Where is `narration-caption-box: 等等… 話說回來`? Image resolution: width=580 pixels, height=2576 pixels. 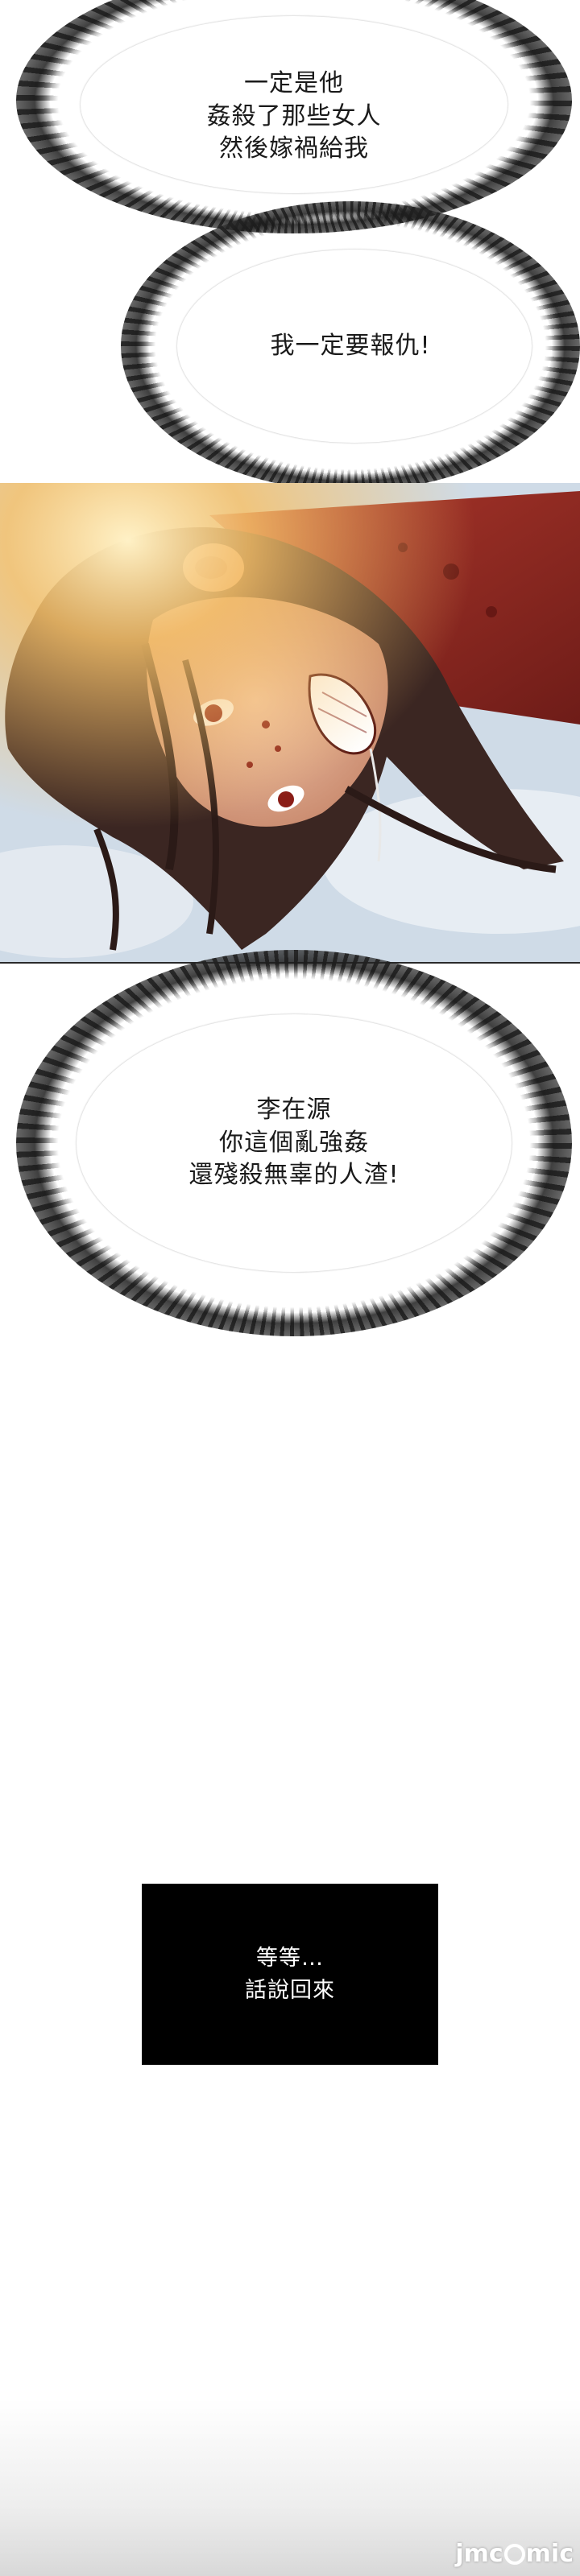
narration-caption-box: 等等… 話說回來 is located at coordinates (290, 1974).